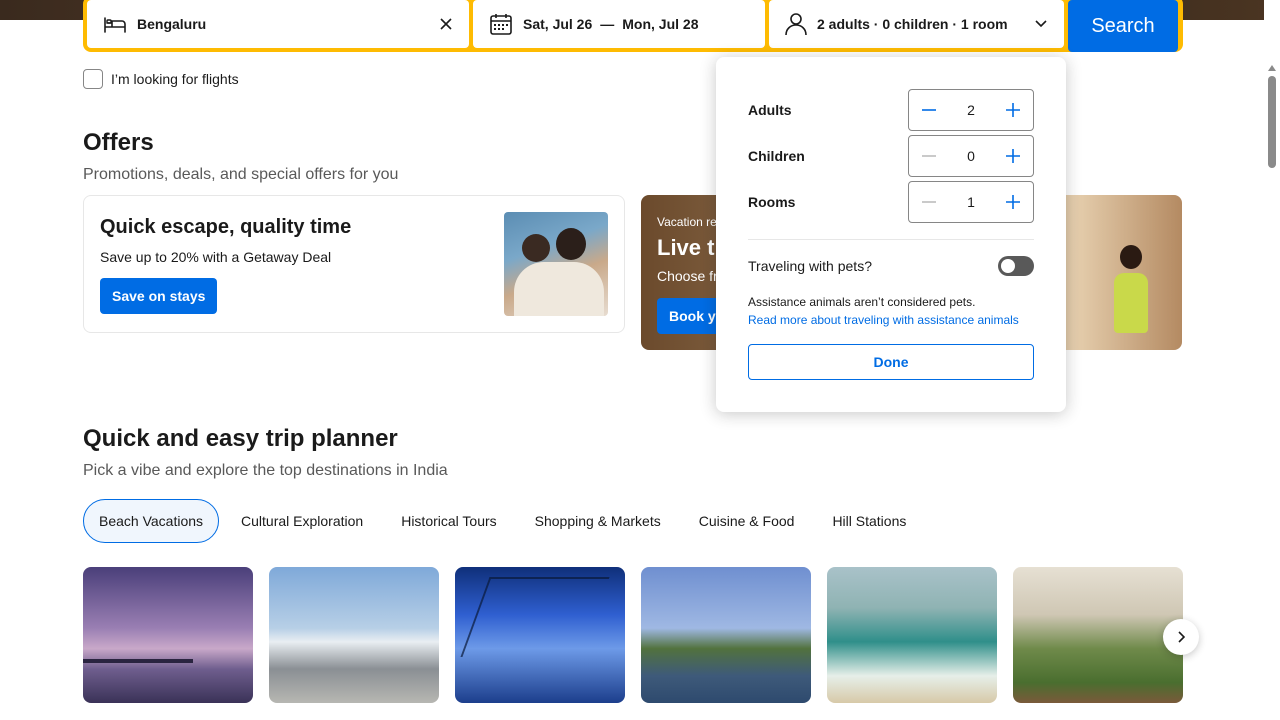 Image resolution: width=1280 pixels, height=720 pixels. Describe the element at coordinates (772, 202) in the screenshot. I see `rooms-label: Rooms` at that location.